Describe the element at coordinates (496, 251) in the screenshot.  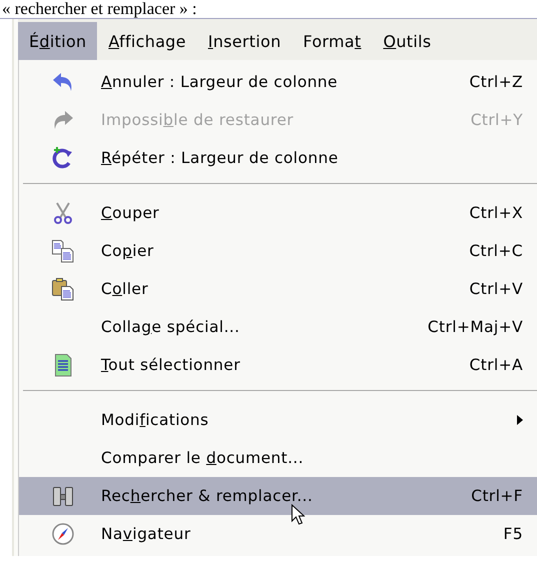
I see `shortcut-text: Ctrl+C` at that location.